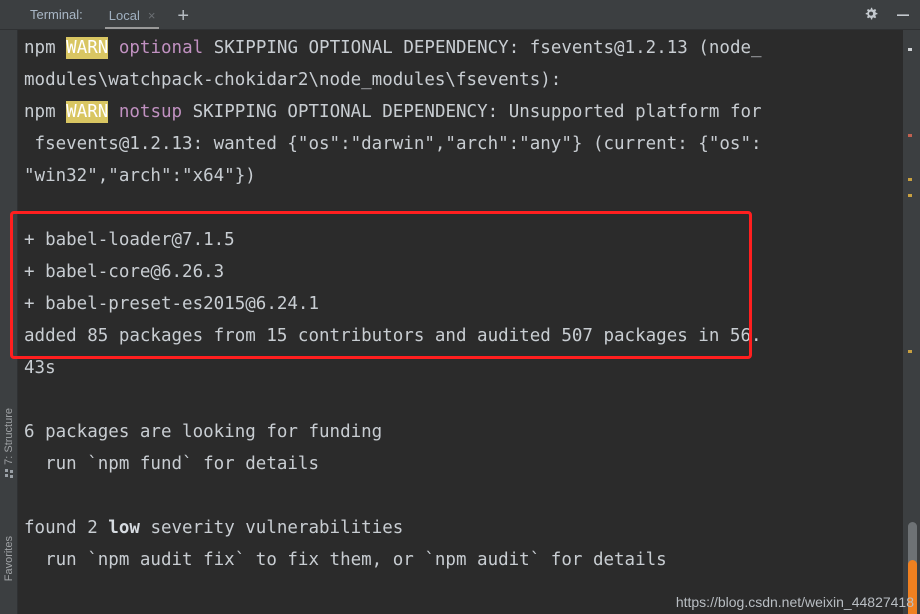 The height and width of the screenshot is (614, 920). I want to click on structure-icon, so click(9, 473).